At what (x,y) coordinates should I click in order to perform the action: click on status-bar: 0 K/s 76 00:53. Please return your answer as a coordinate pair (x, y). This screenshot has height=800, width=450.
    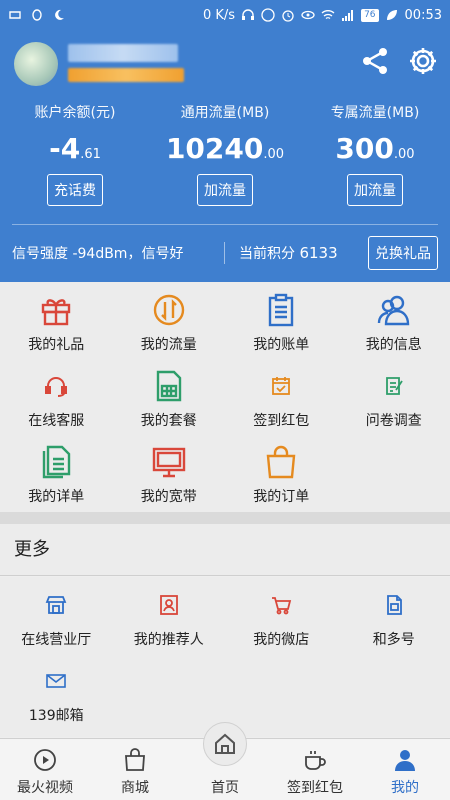
    Looking at the image, I should click on (225, 15).